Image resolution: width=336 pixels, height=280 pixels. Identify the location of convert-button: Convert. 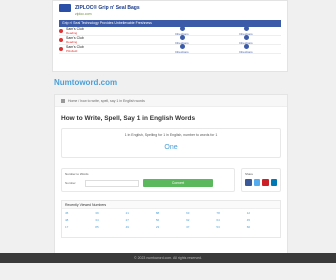
(178, 183).